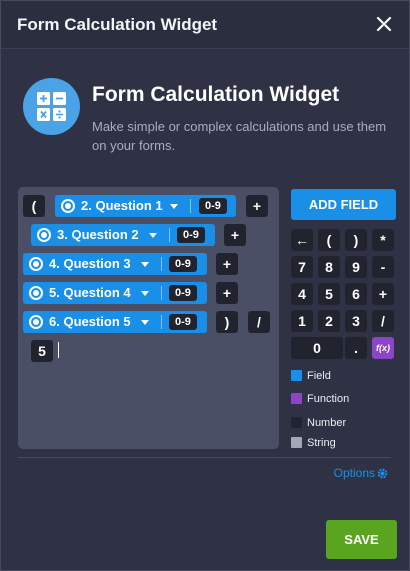 The image size is (410, 571). What do you see at coordinates (90, 292) in the screenshot?
I see `field-token-label: 5. Question 4` at bounding box center [90, 292].